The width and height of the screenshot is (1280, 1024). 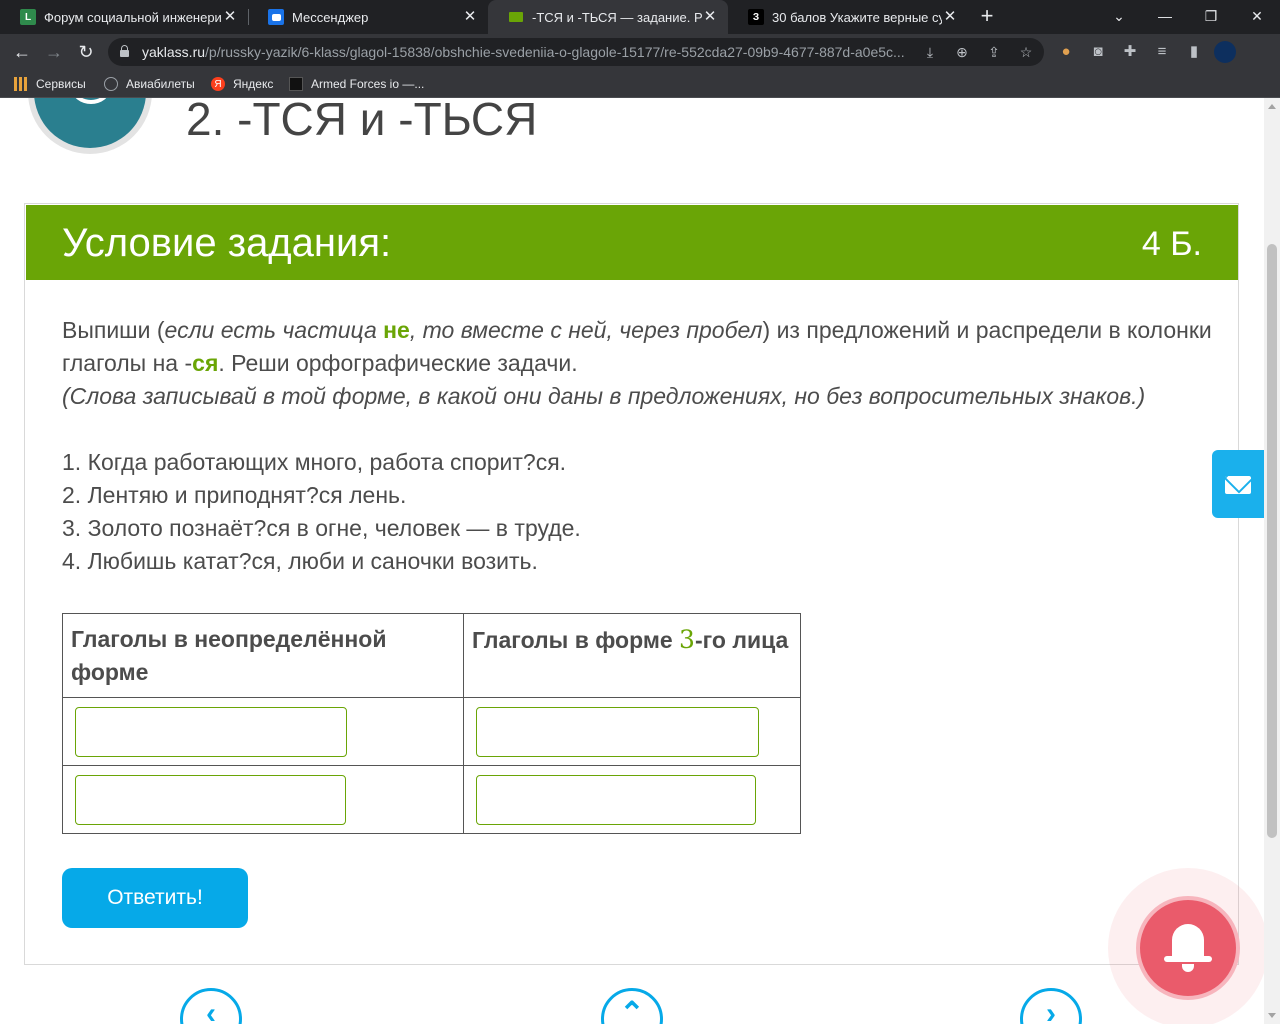 What do you see at coordinates (1188, 942) in the screenshot?
I see `bell-icon` at bounding box center [1188, 942].